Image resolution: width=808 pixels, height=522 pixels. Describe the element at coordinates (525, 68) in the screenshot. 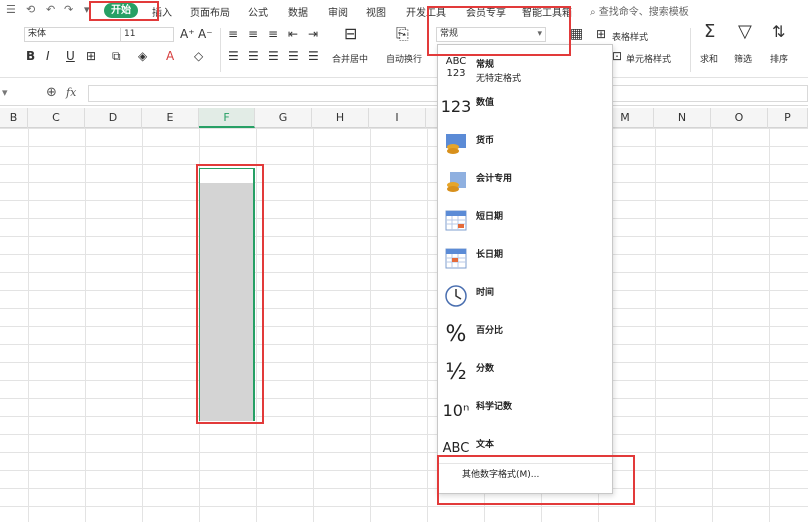

I see `format-option-general: ABC 123 常规 无特定格式` at that location.